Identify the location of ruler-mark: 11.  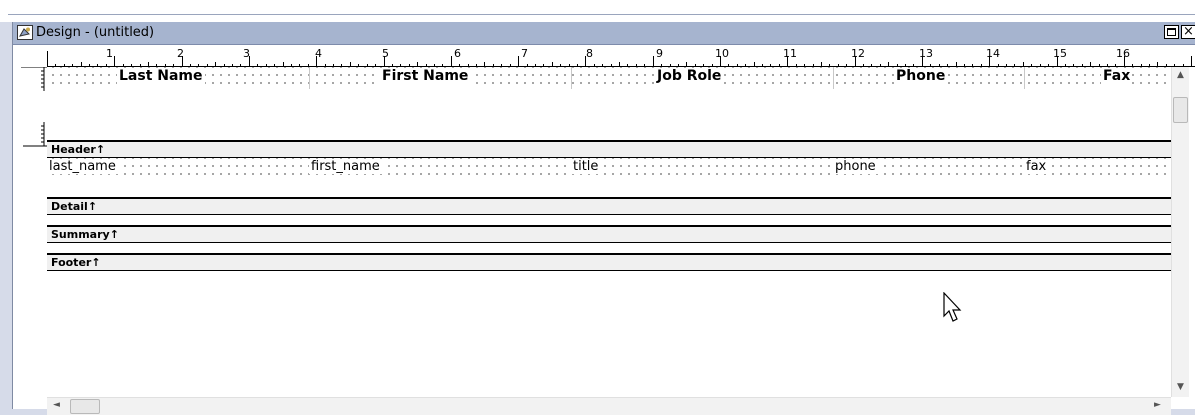
(790, 53).